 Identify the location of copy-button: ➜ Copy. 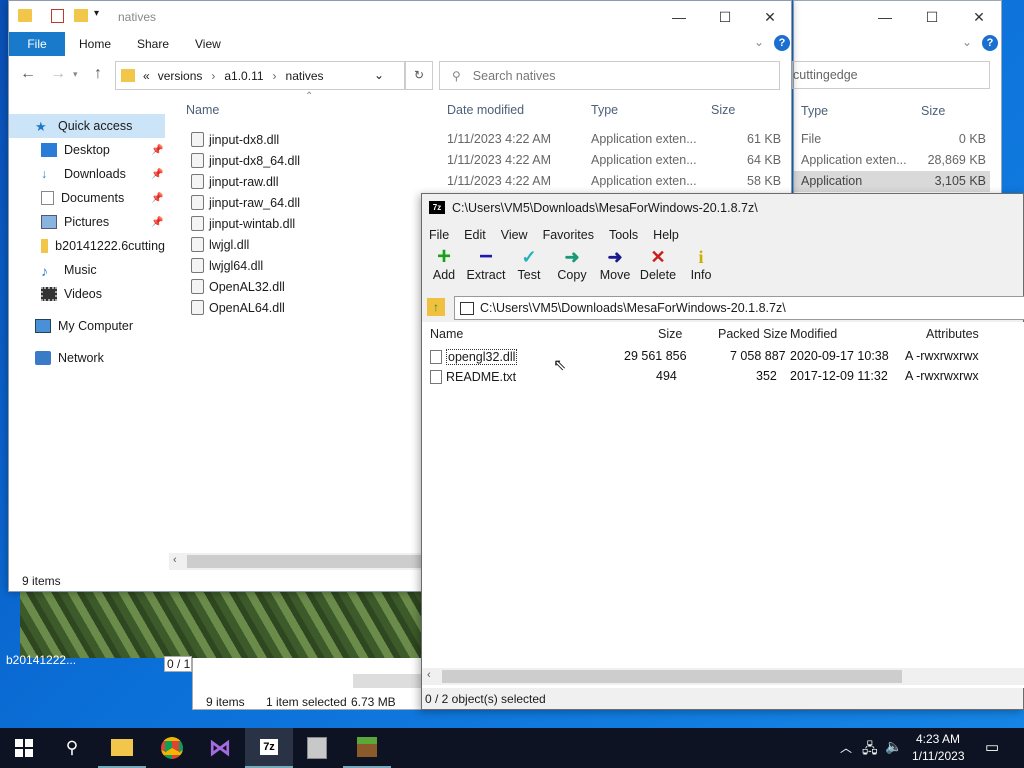
(572, 269).